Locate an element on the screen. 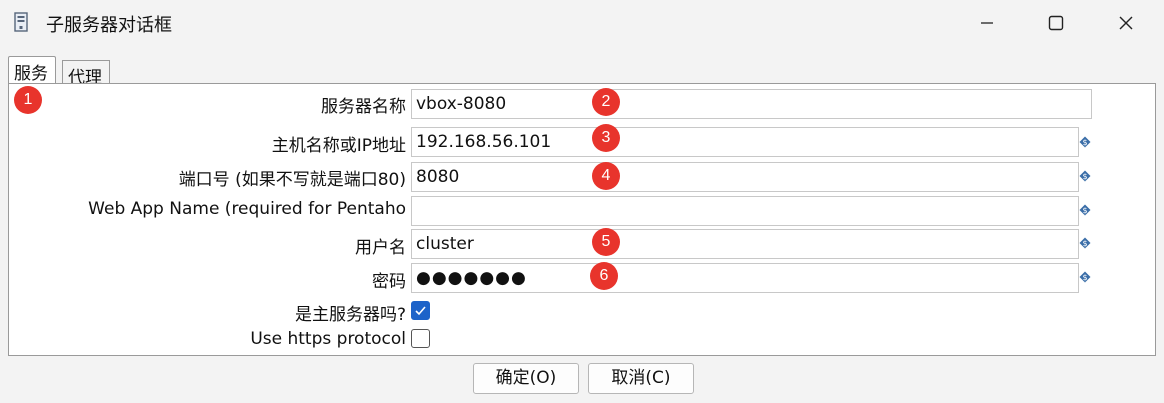 The width and height of the screenshot is (1164, 403). annotation-badge-4: 4 is located at coordinates (606, 176).